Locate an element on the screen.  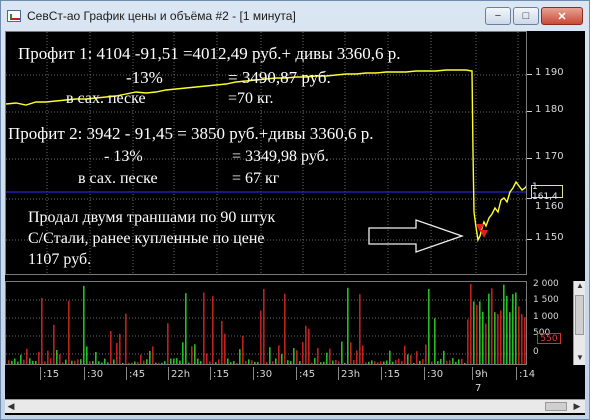
maximize-button: □ is located at coordinates (526, 16).